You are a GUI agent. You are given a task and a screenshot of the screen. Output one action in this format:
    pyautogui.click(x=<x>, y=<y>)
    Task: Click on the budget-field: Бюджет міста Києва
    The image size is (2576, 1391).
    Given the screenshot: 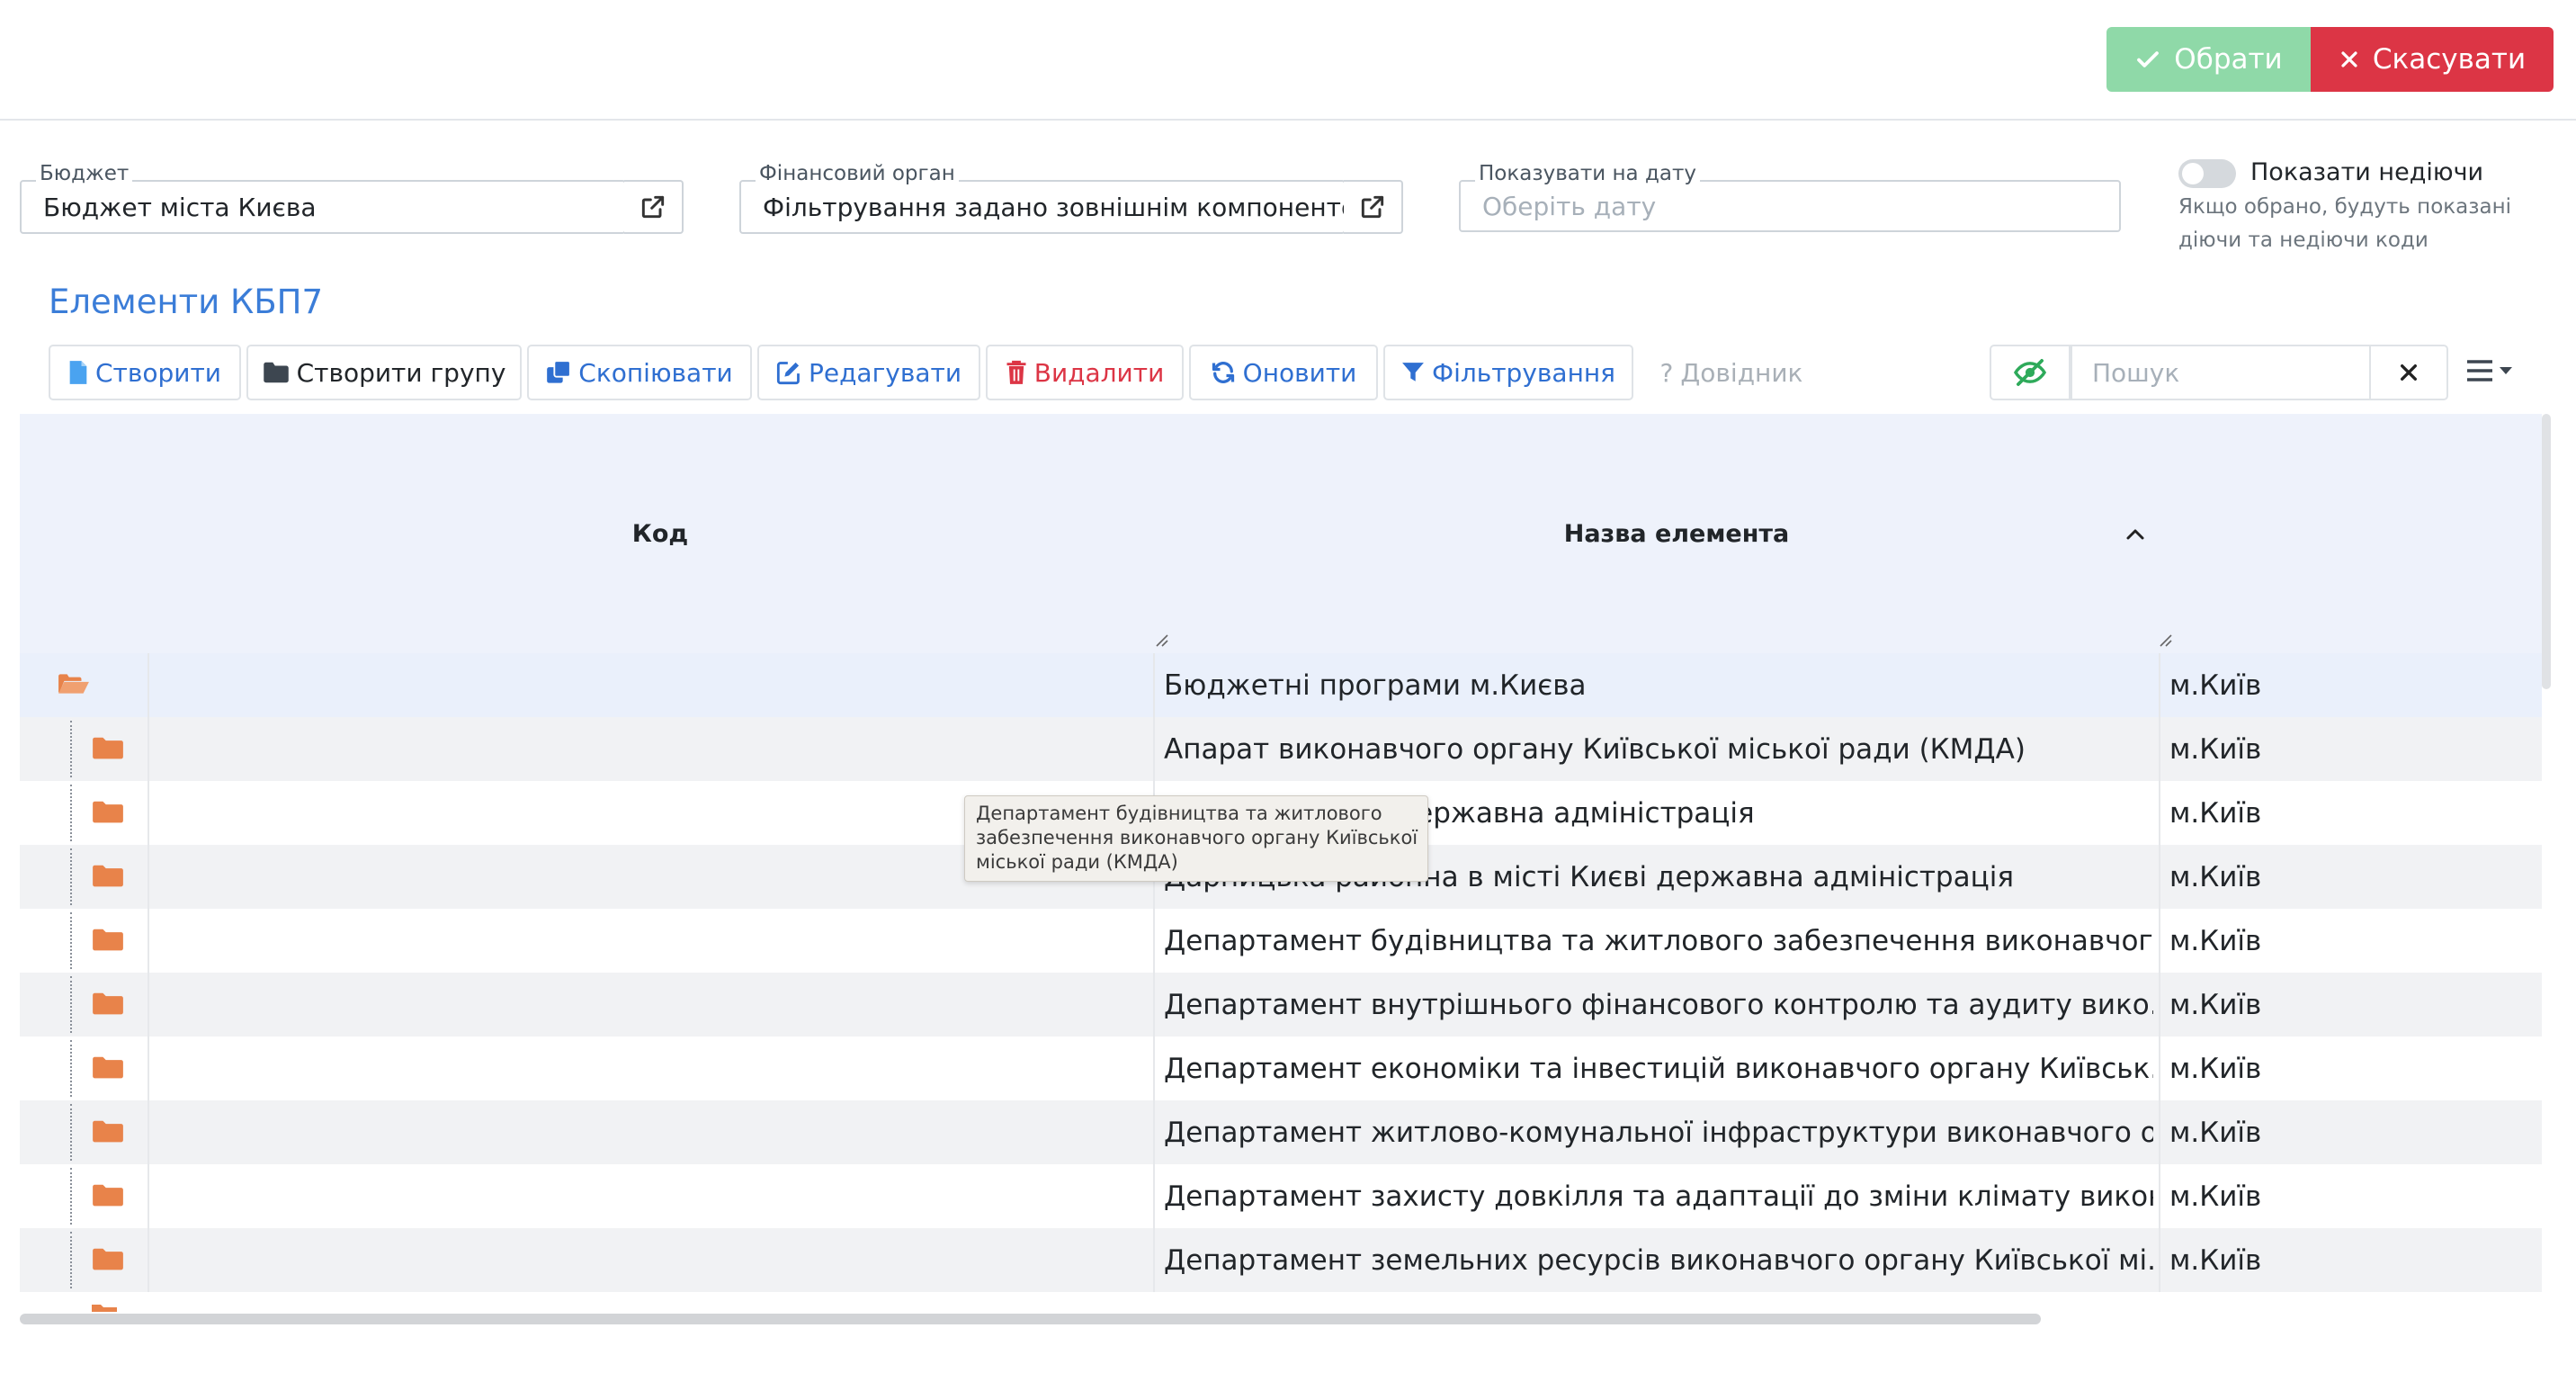 What is the action you would take?
    pyautogui.click(x=323, y=207)
    